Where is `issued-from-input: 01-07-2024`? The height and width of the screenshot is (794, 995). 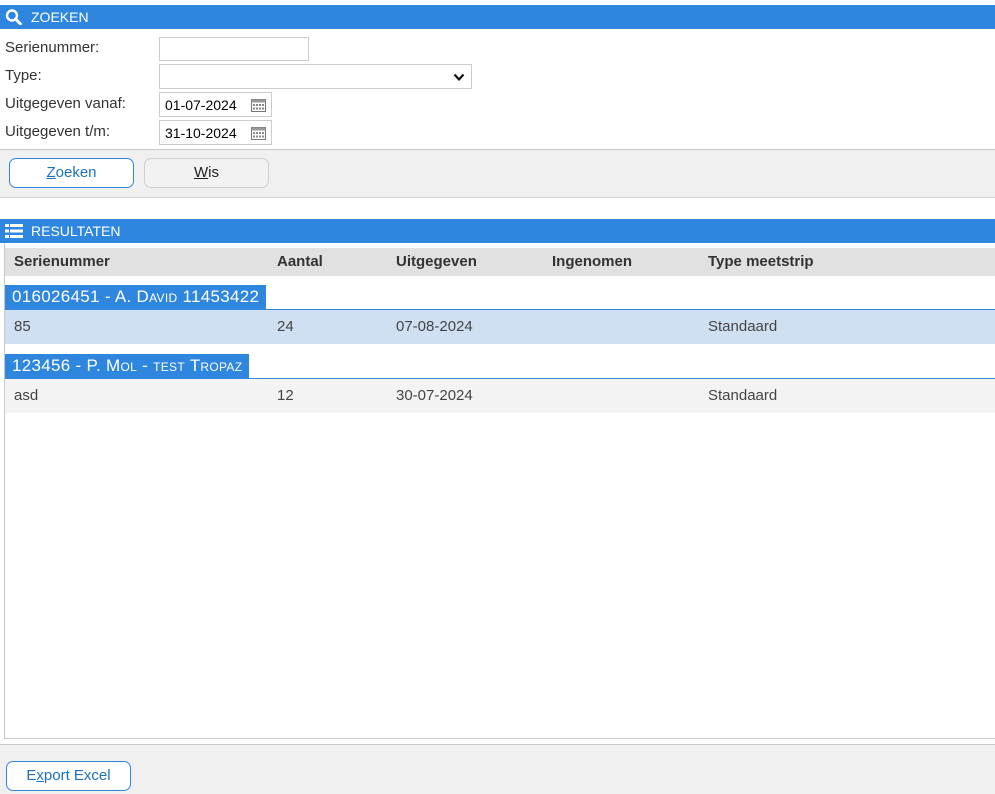
issued-from-input: 01-07-2024 is located at coordinates (215, 104).